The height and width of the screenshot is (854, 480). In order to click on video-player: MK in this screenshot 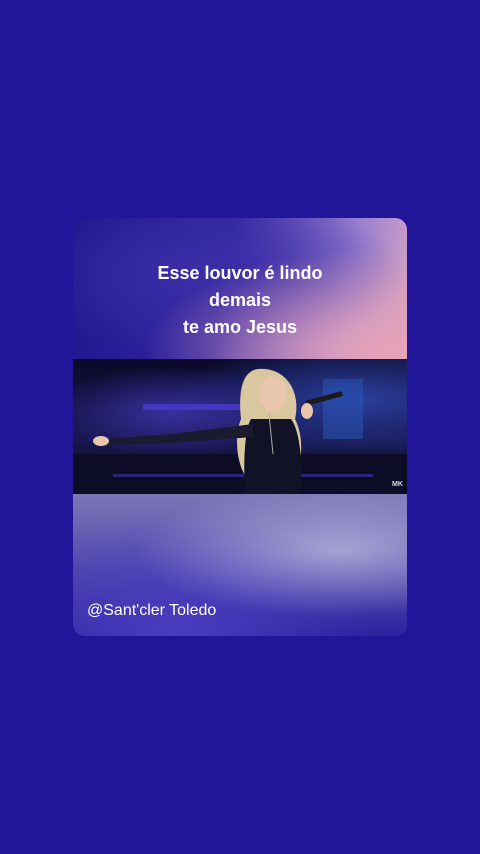, I will do `click(240, 426)`.